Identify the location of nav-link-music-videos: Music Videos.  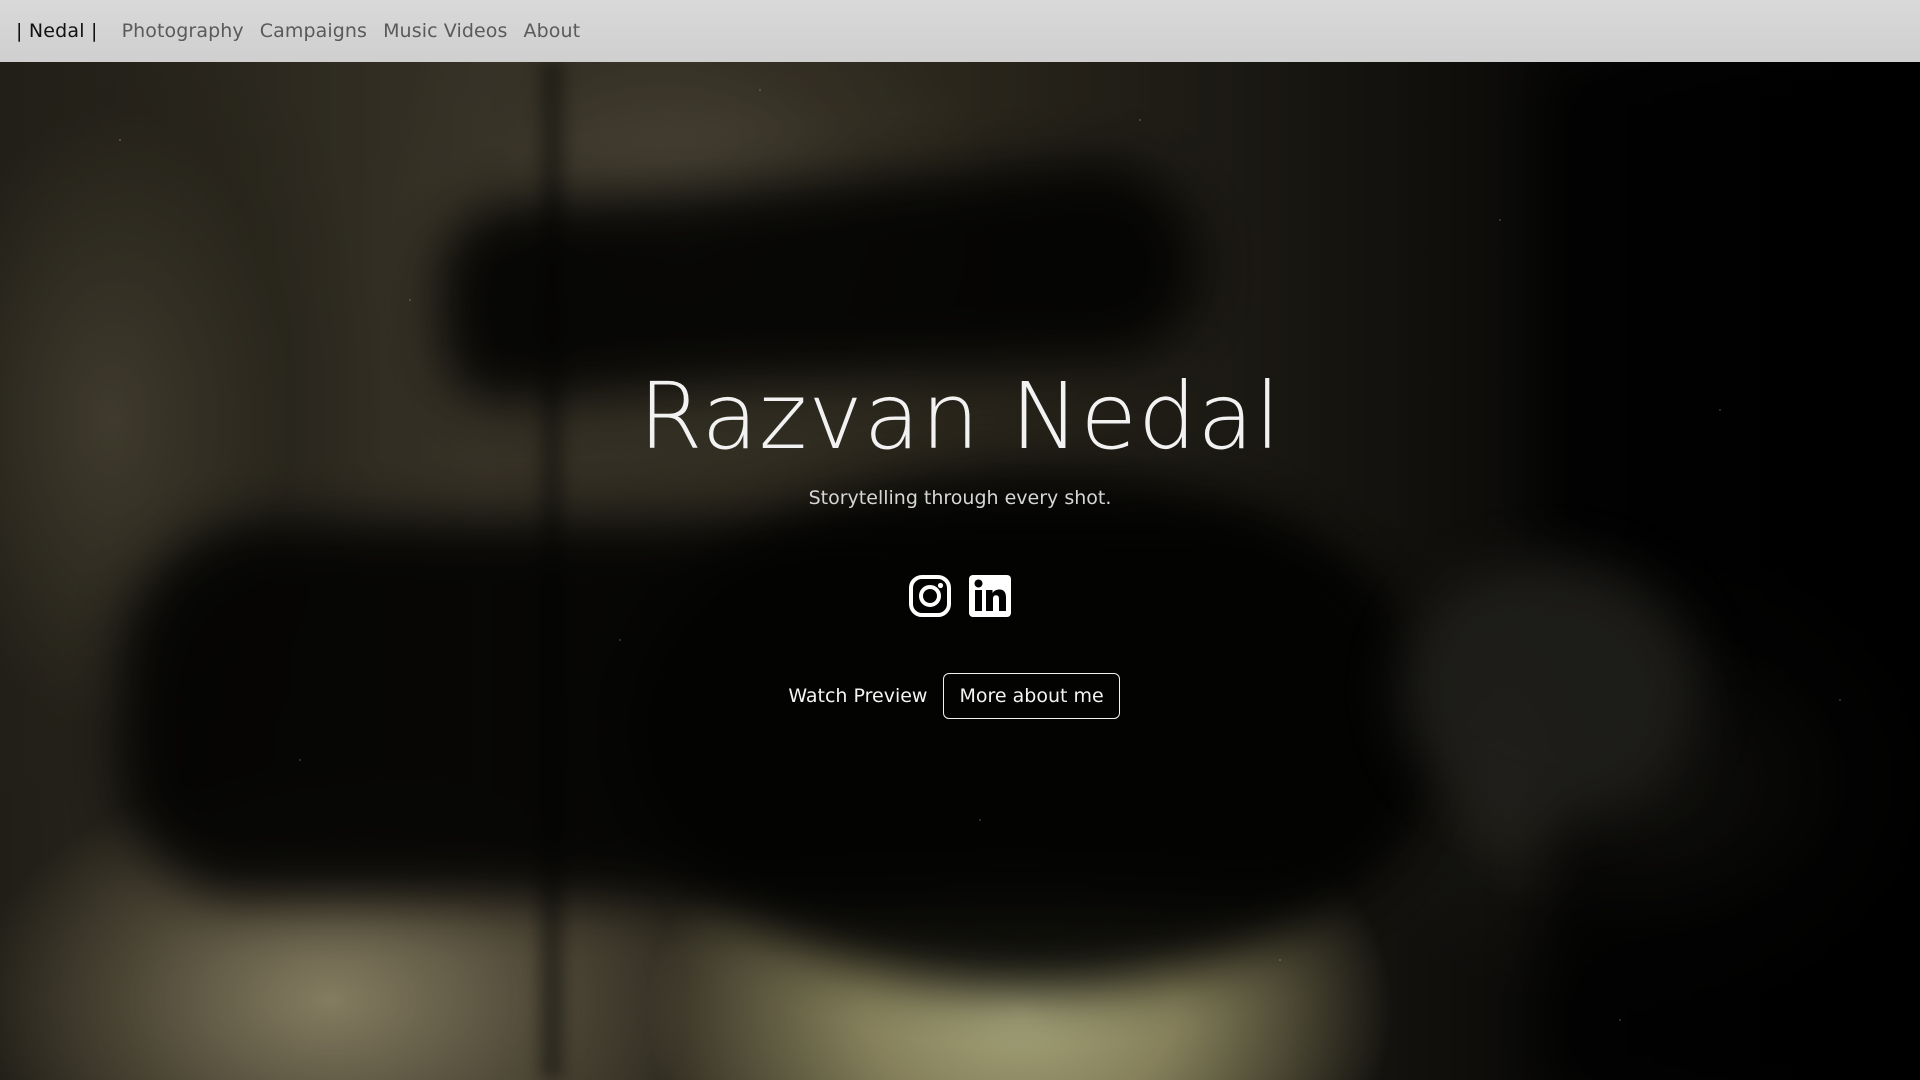
(445, 31).